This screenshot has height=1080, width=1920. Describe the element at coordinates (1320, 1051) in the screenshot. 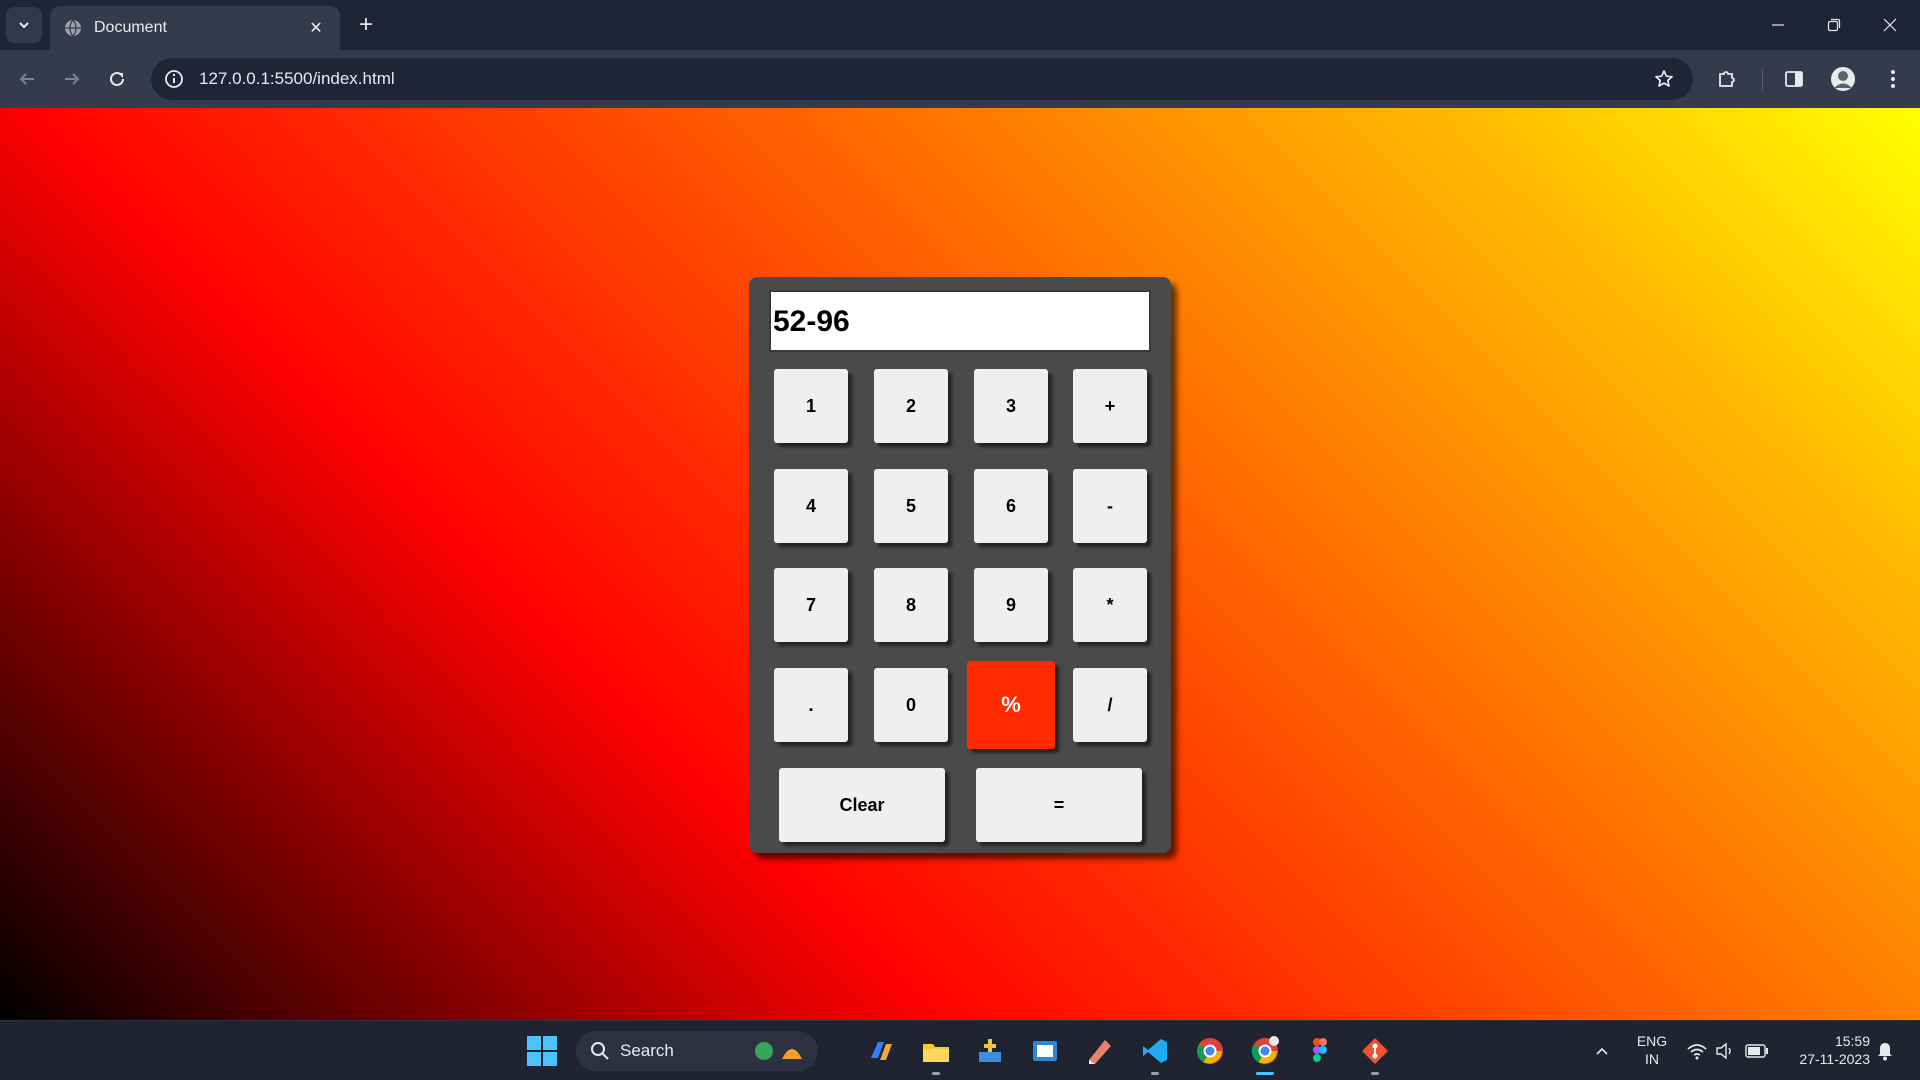

I see `figma-icon` at that location.